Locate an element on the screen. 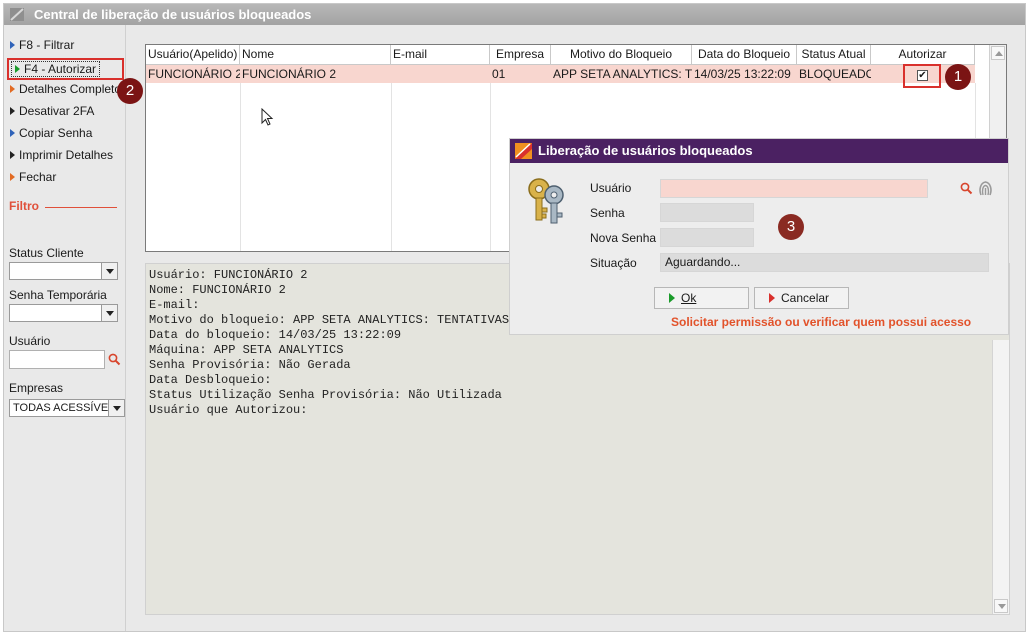 This screenshot has height=636, width=1029. column-header: Usuário(Apelido) is located at coordinates (193, 55).